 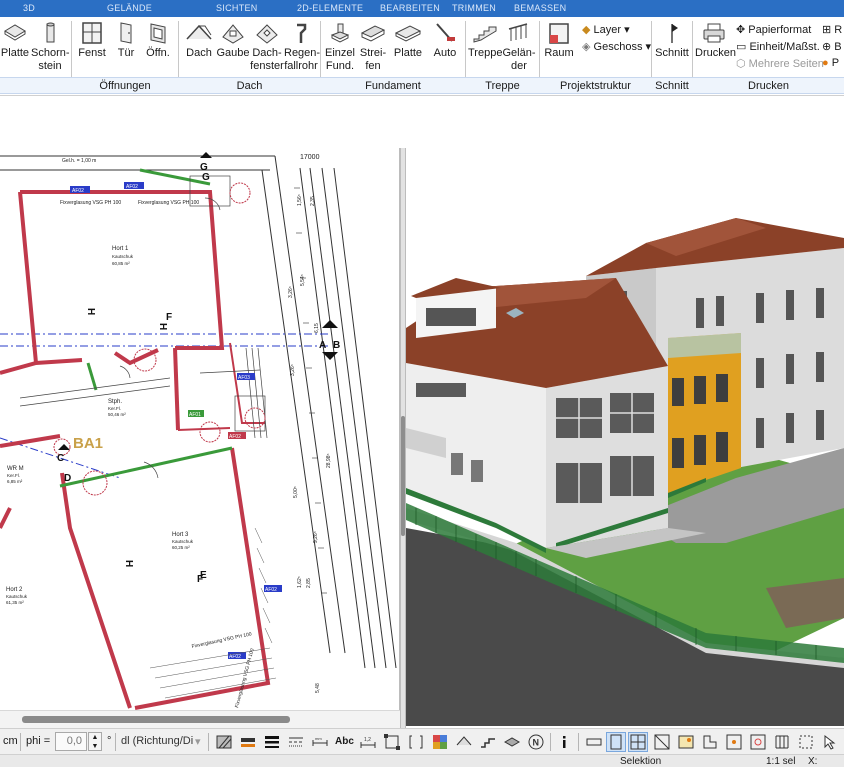 What do you see at coordinates (78, 191) in the screenshot?
I see `tag-af02-1: AF02` at bounding box center [78, 191].